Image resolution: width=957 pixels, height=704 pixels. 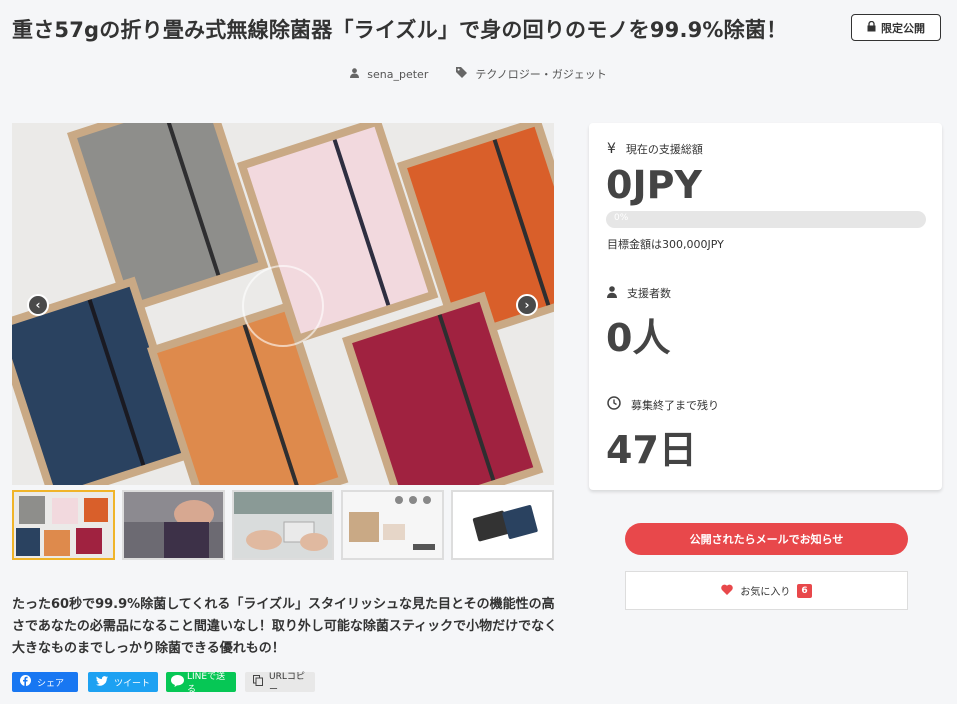 I want to click on copy-url-button: URLコピー, so click(x=280, y=683).